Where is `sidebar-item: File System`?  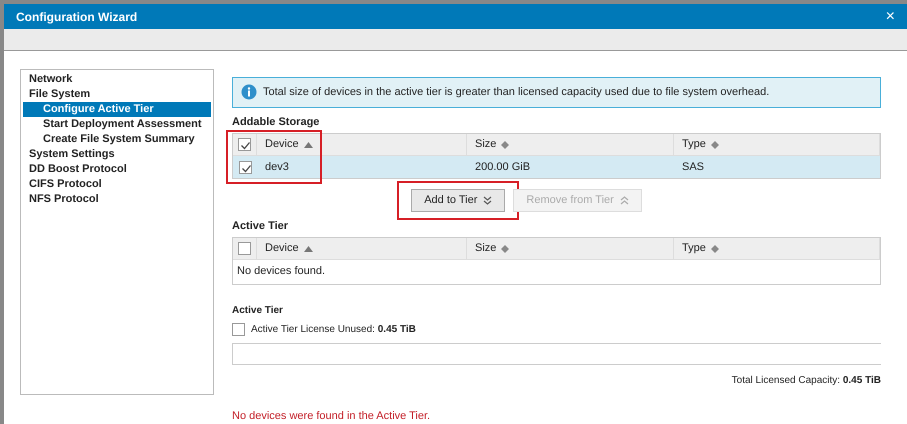
sidebar-item: File System is located at coordinates (117, 94).